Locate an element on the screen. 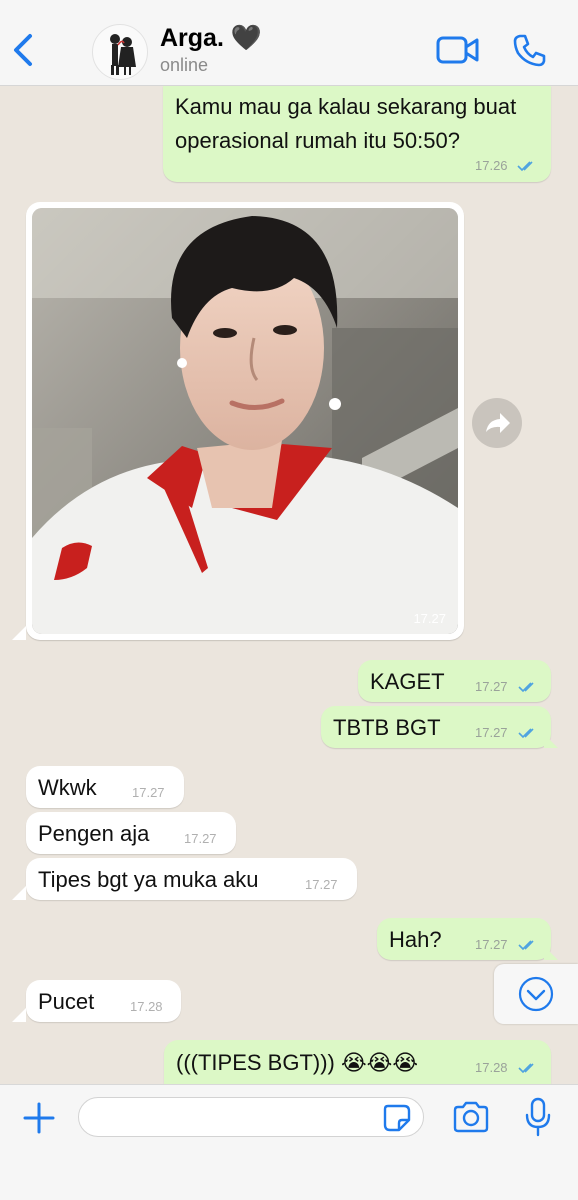 Image resolution: width=578 pixels, height=1200 pixels. chat-header: Arga. 🖤 online is located at coordinates (289, 43).